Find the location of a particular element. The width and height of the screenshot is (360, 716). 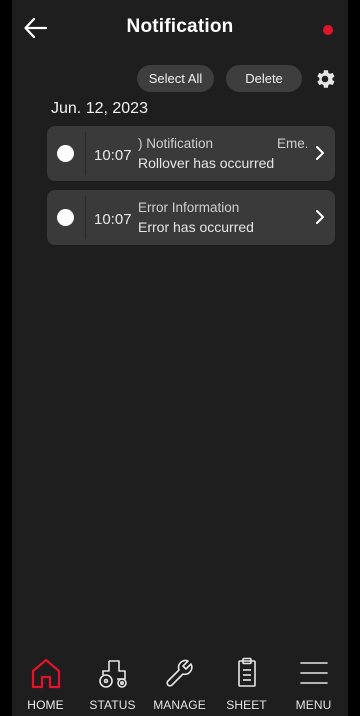

nav-label: MENU is located at coordinates (313, 705).